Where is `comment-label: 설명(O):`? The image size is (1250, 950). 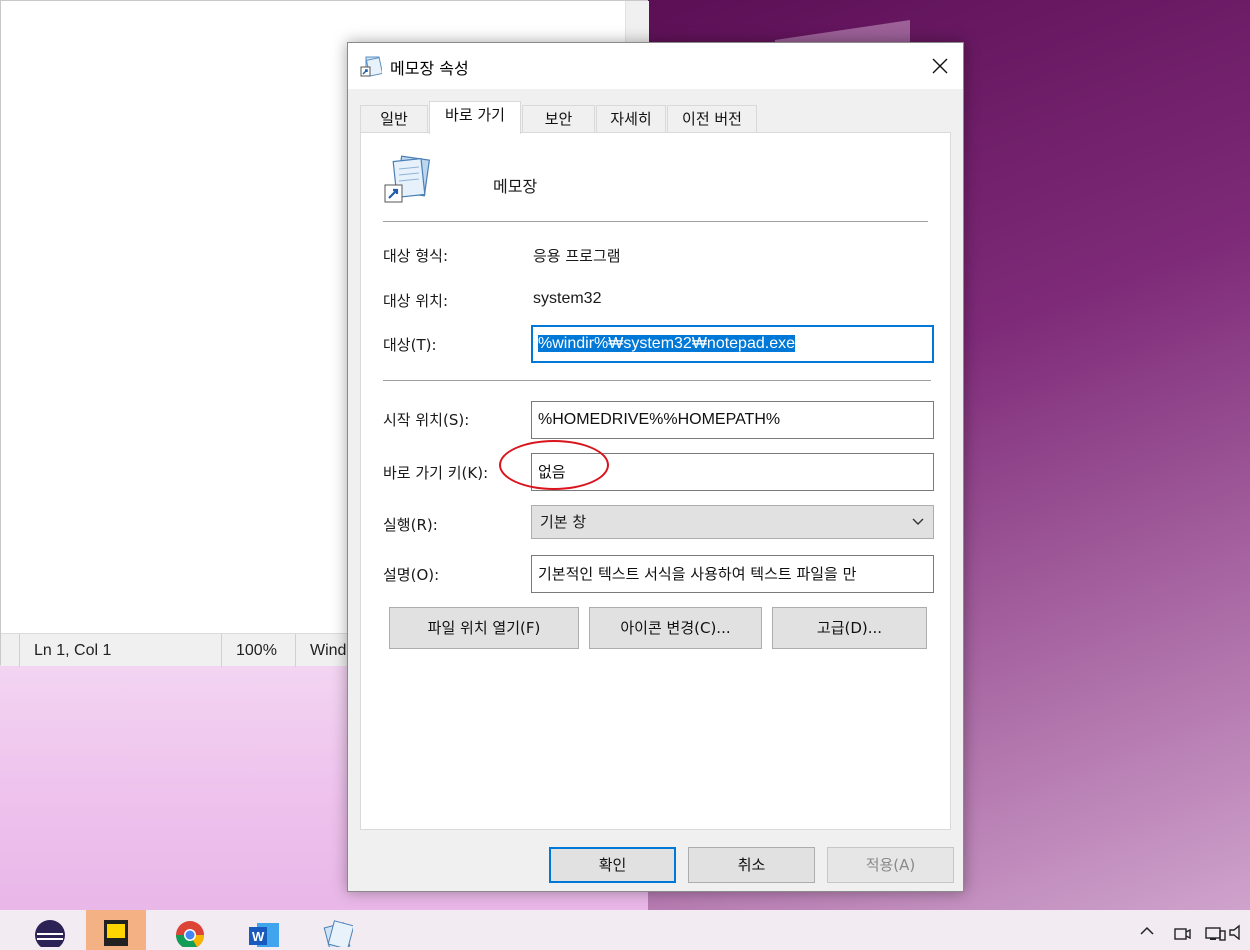 comment-label: 설명(O): is located at coordinates (411, 575).